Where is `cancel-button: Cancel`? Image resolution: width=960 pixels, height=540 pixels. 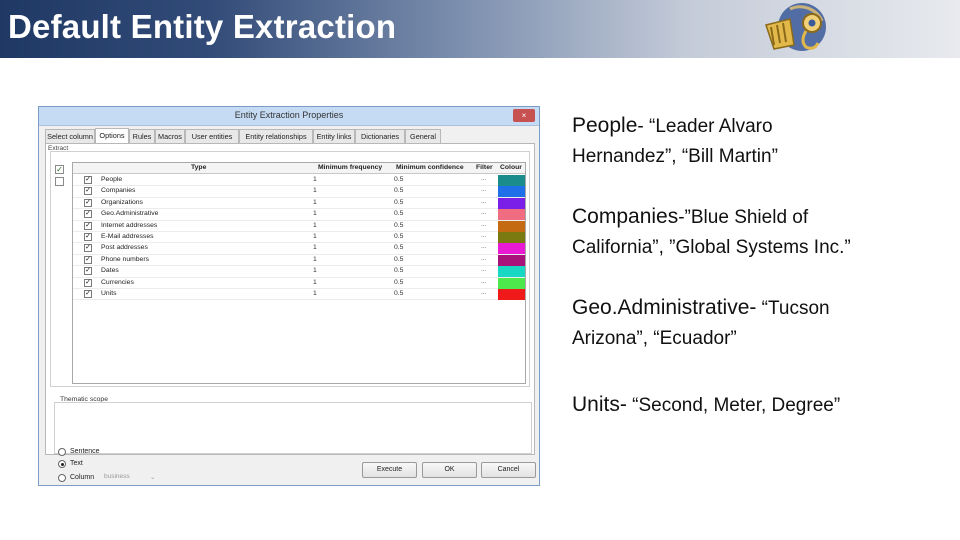
cancel-button: Cancel is located at coordinates (508, 470).